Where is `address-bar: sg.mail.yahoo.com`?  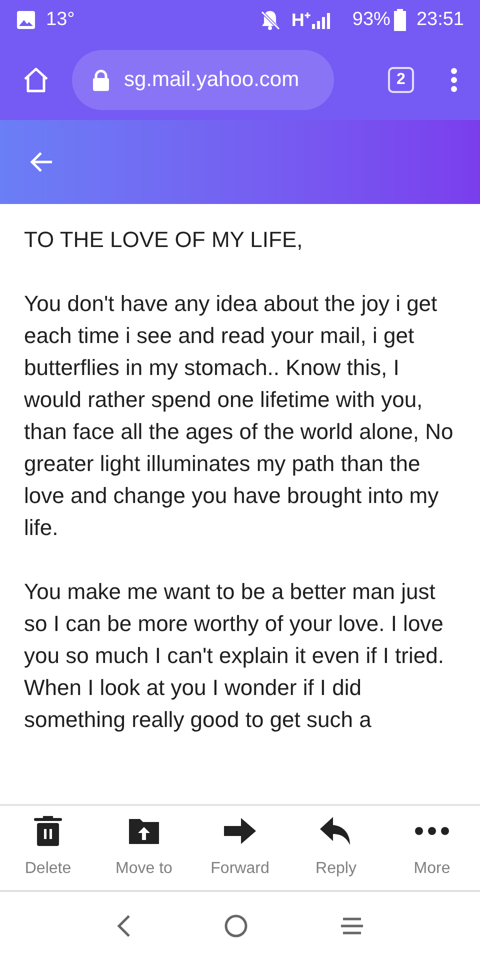 address-bar: sg.mail.yahoo.com is located at coordinates (203, 80).